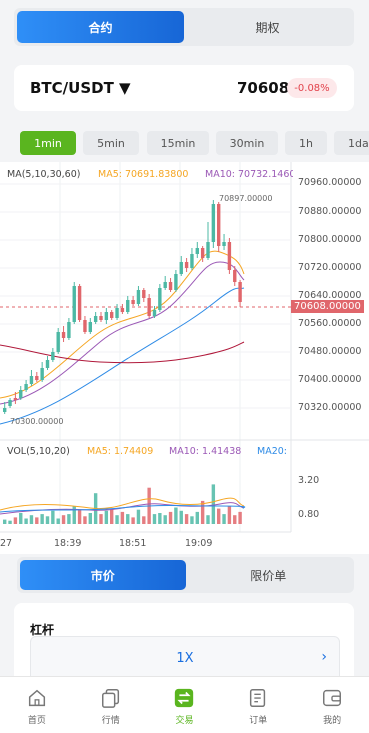 This screenshot has height=733, width=369. What do you see at coordinates (37, 705) in the screenshot?
I see `nav-home: 首页` at bounding box center [37, 705].